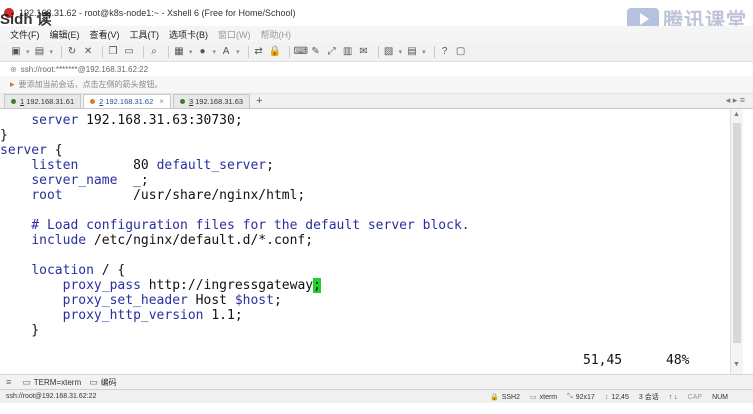 This screenshot has height=414, width=753. What do you see at coordinates (389, 52) in the screenshot?
I see `session-manager-icon: ▧` at bounding box center [389, 52].